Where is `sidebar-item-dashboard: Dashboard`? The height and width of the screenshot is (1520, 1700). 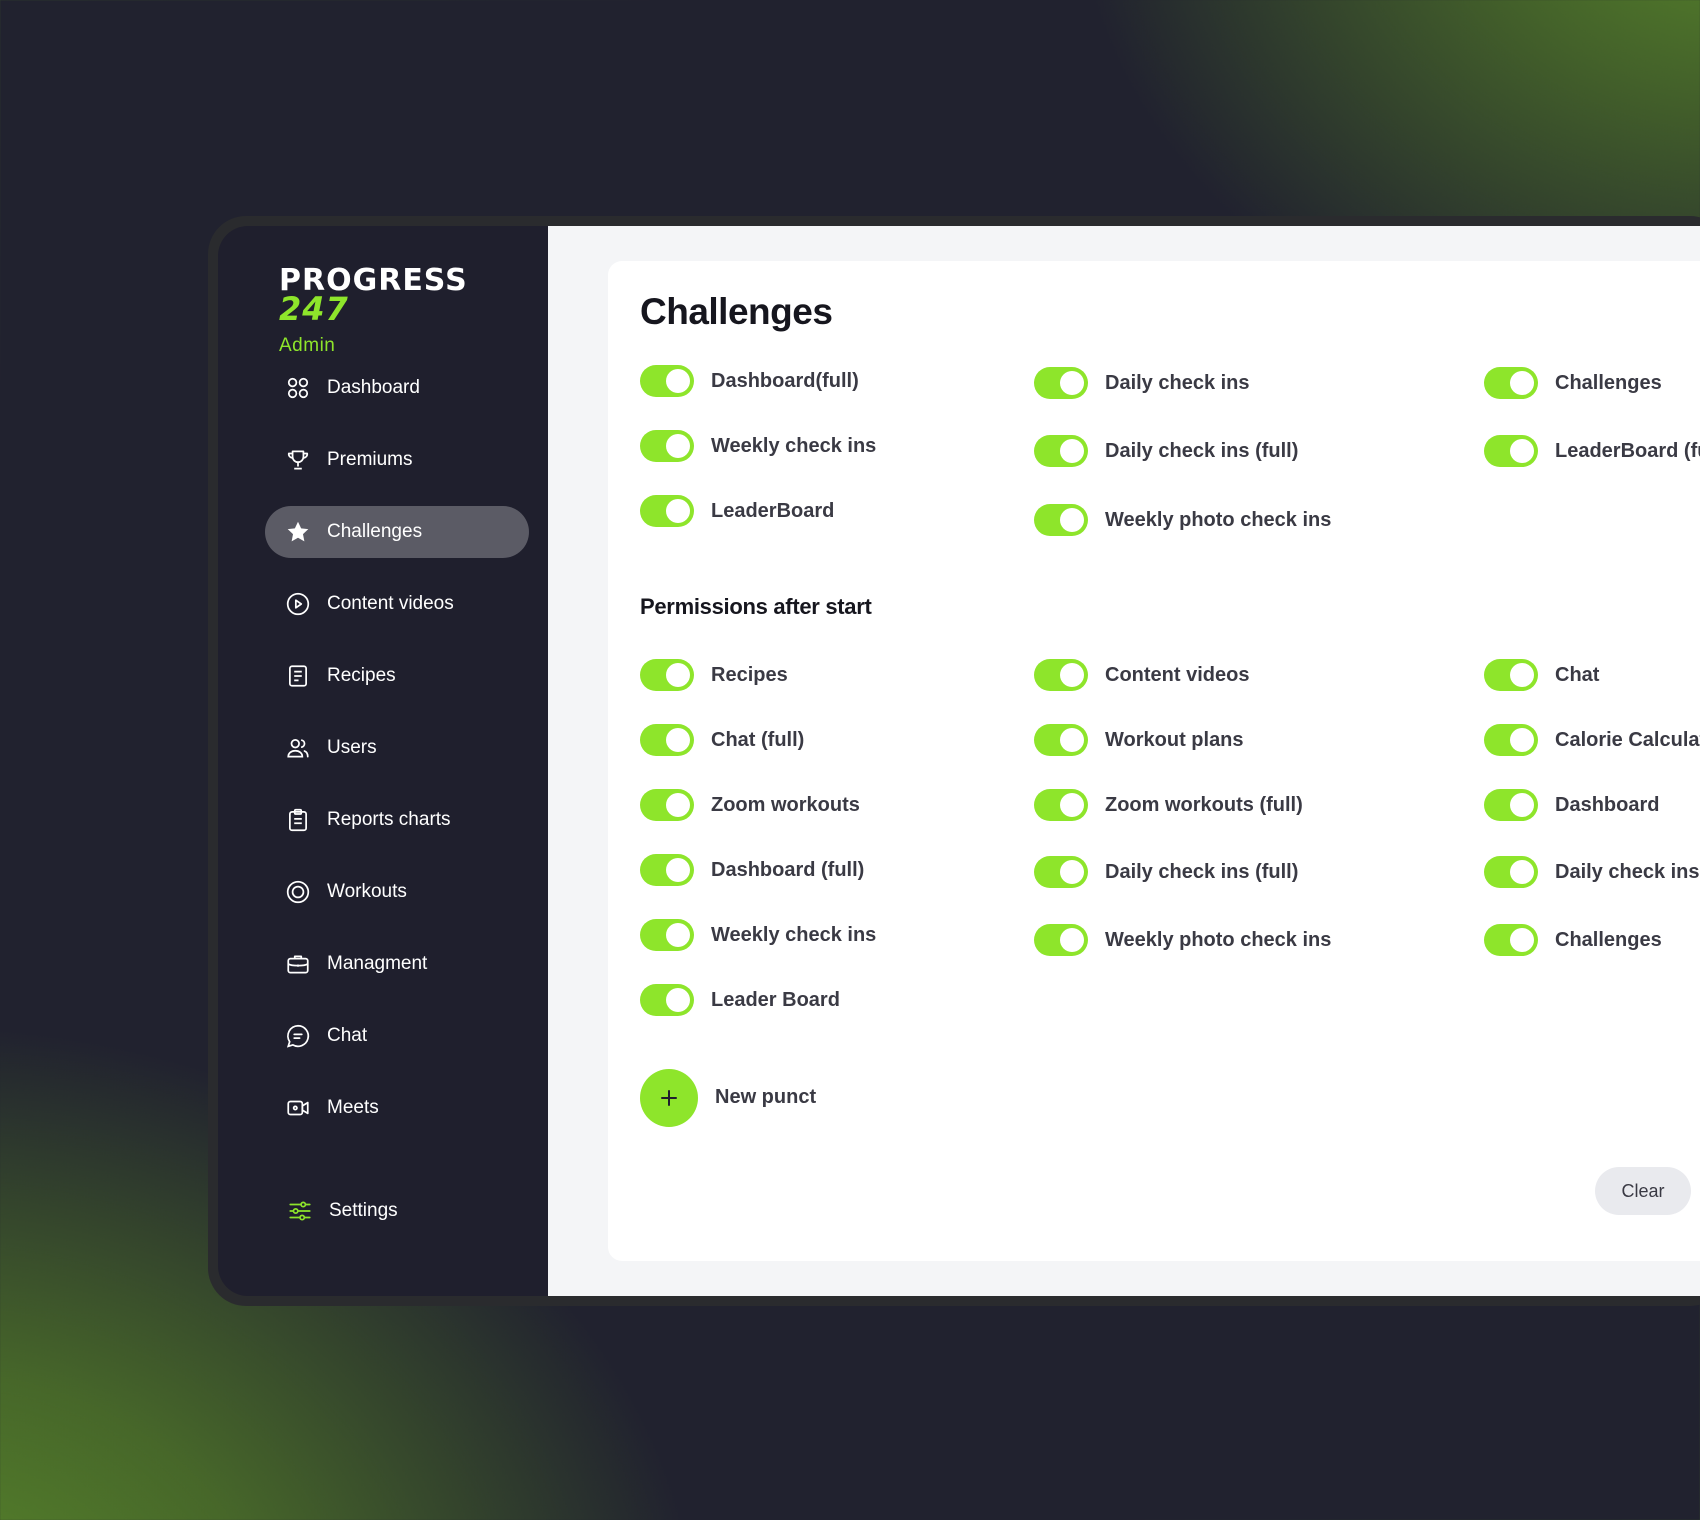
sidebar-item-dashboard: Dashboard is located at coordinates (397, 388).